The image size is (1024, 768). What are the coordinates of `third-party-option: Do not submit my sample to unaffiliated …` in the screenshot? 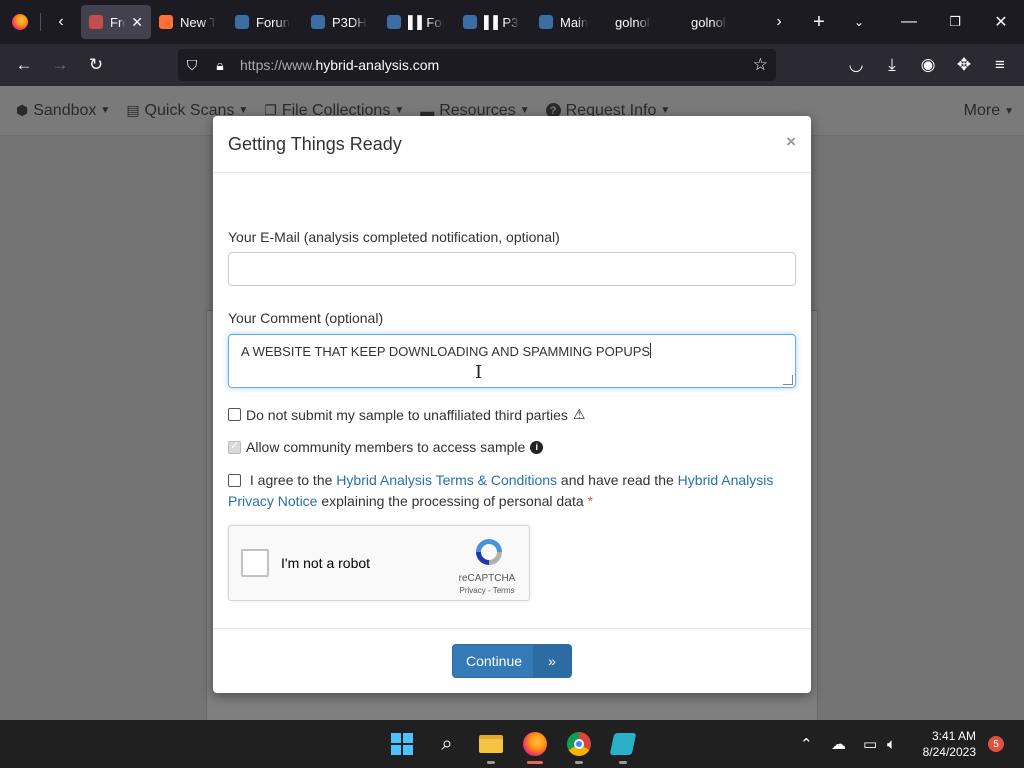 It's located at (406, 414).